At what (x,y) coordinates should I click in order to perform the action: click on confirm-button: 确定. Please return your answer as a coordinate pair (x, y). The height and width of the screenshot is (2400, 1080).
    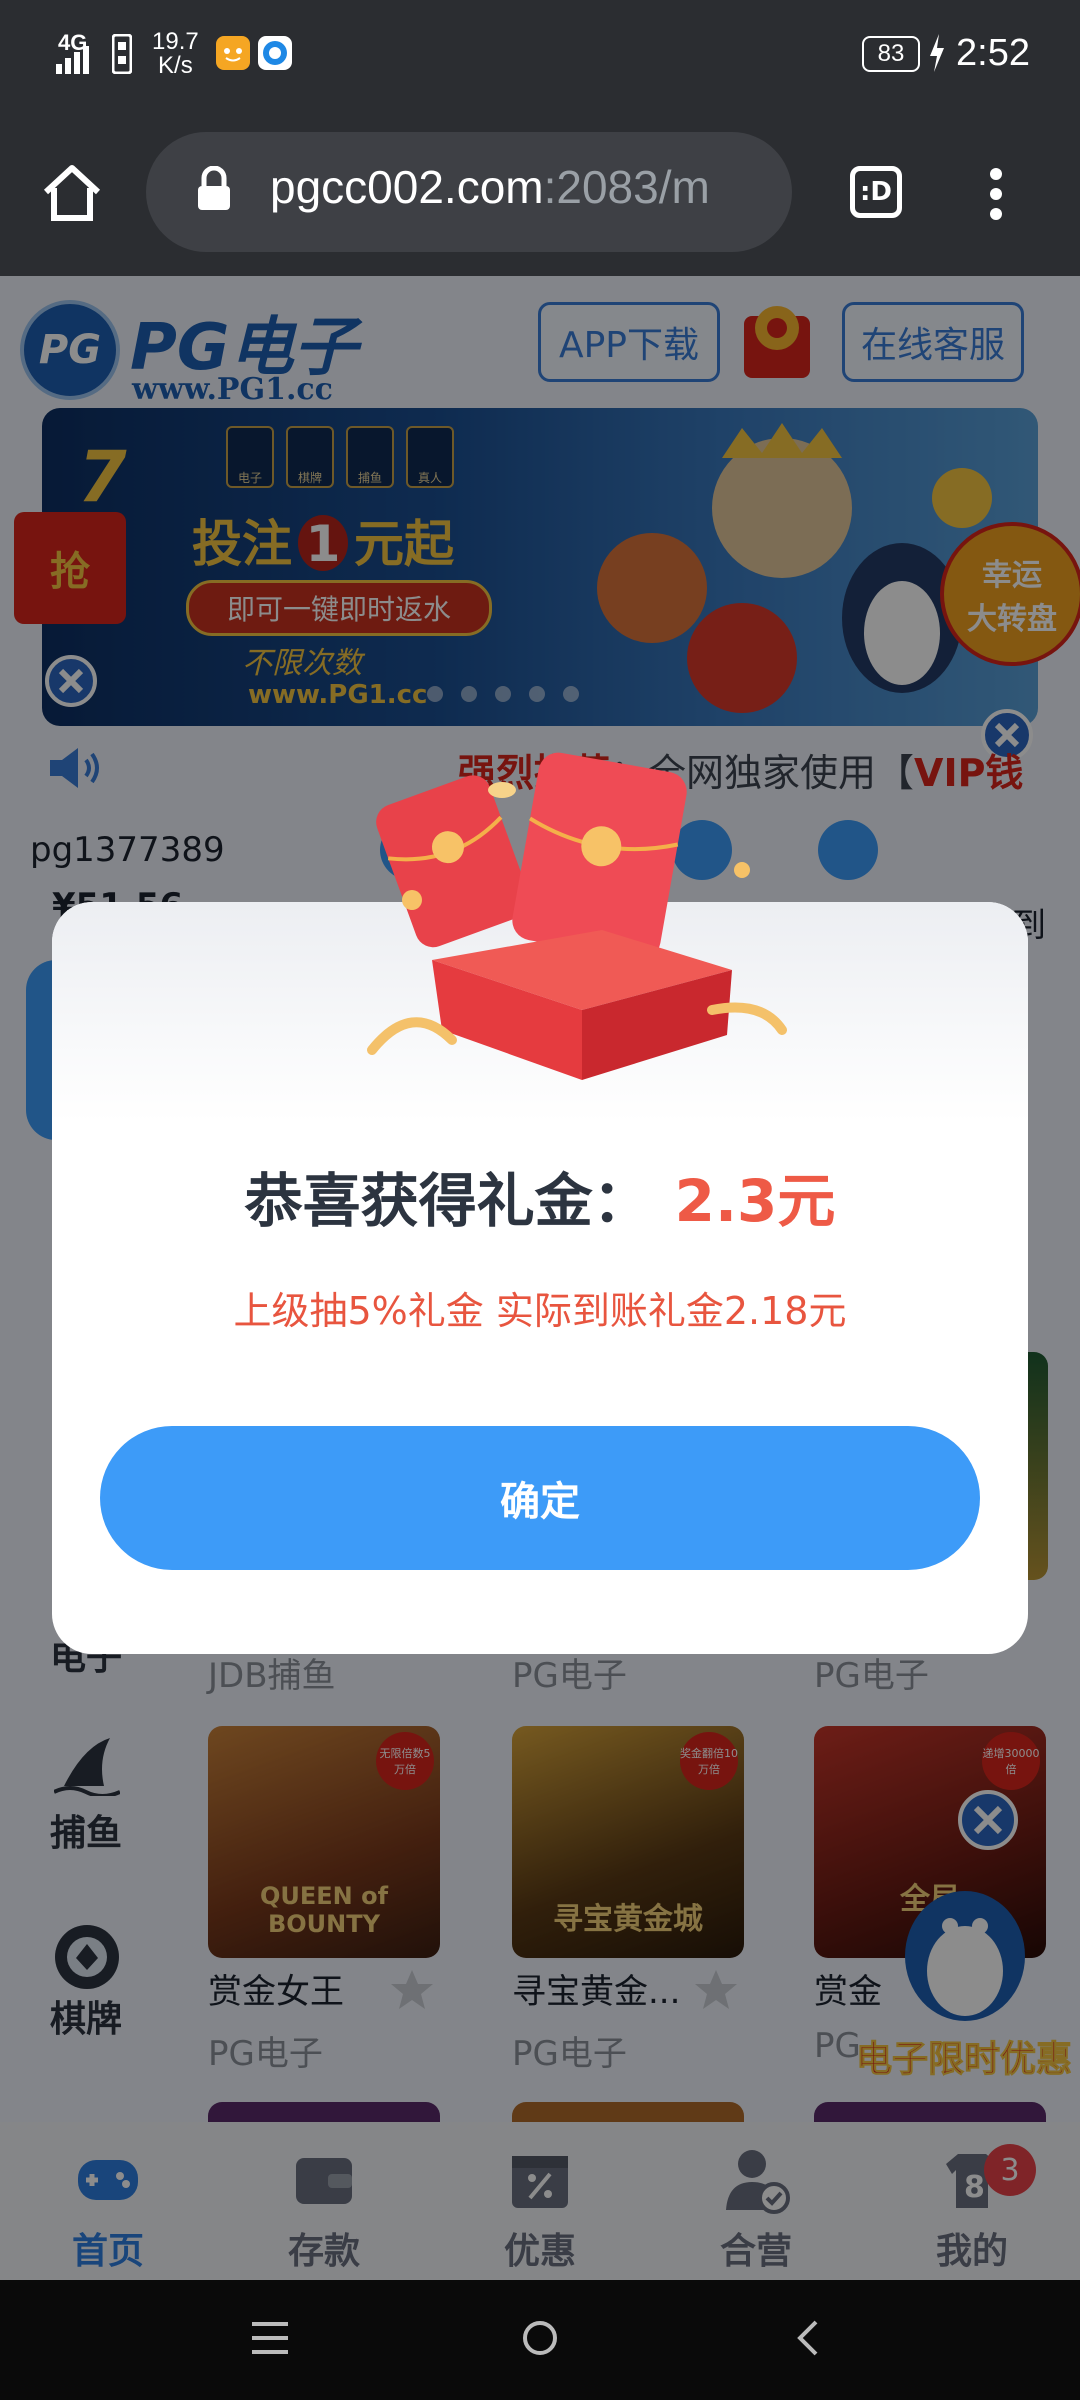
    Looking at the image, I should click on (540, 1498).